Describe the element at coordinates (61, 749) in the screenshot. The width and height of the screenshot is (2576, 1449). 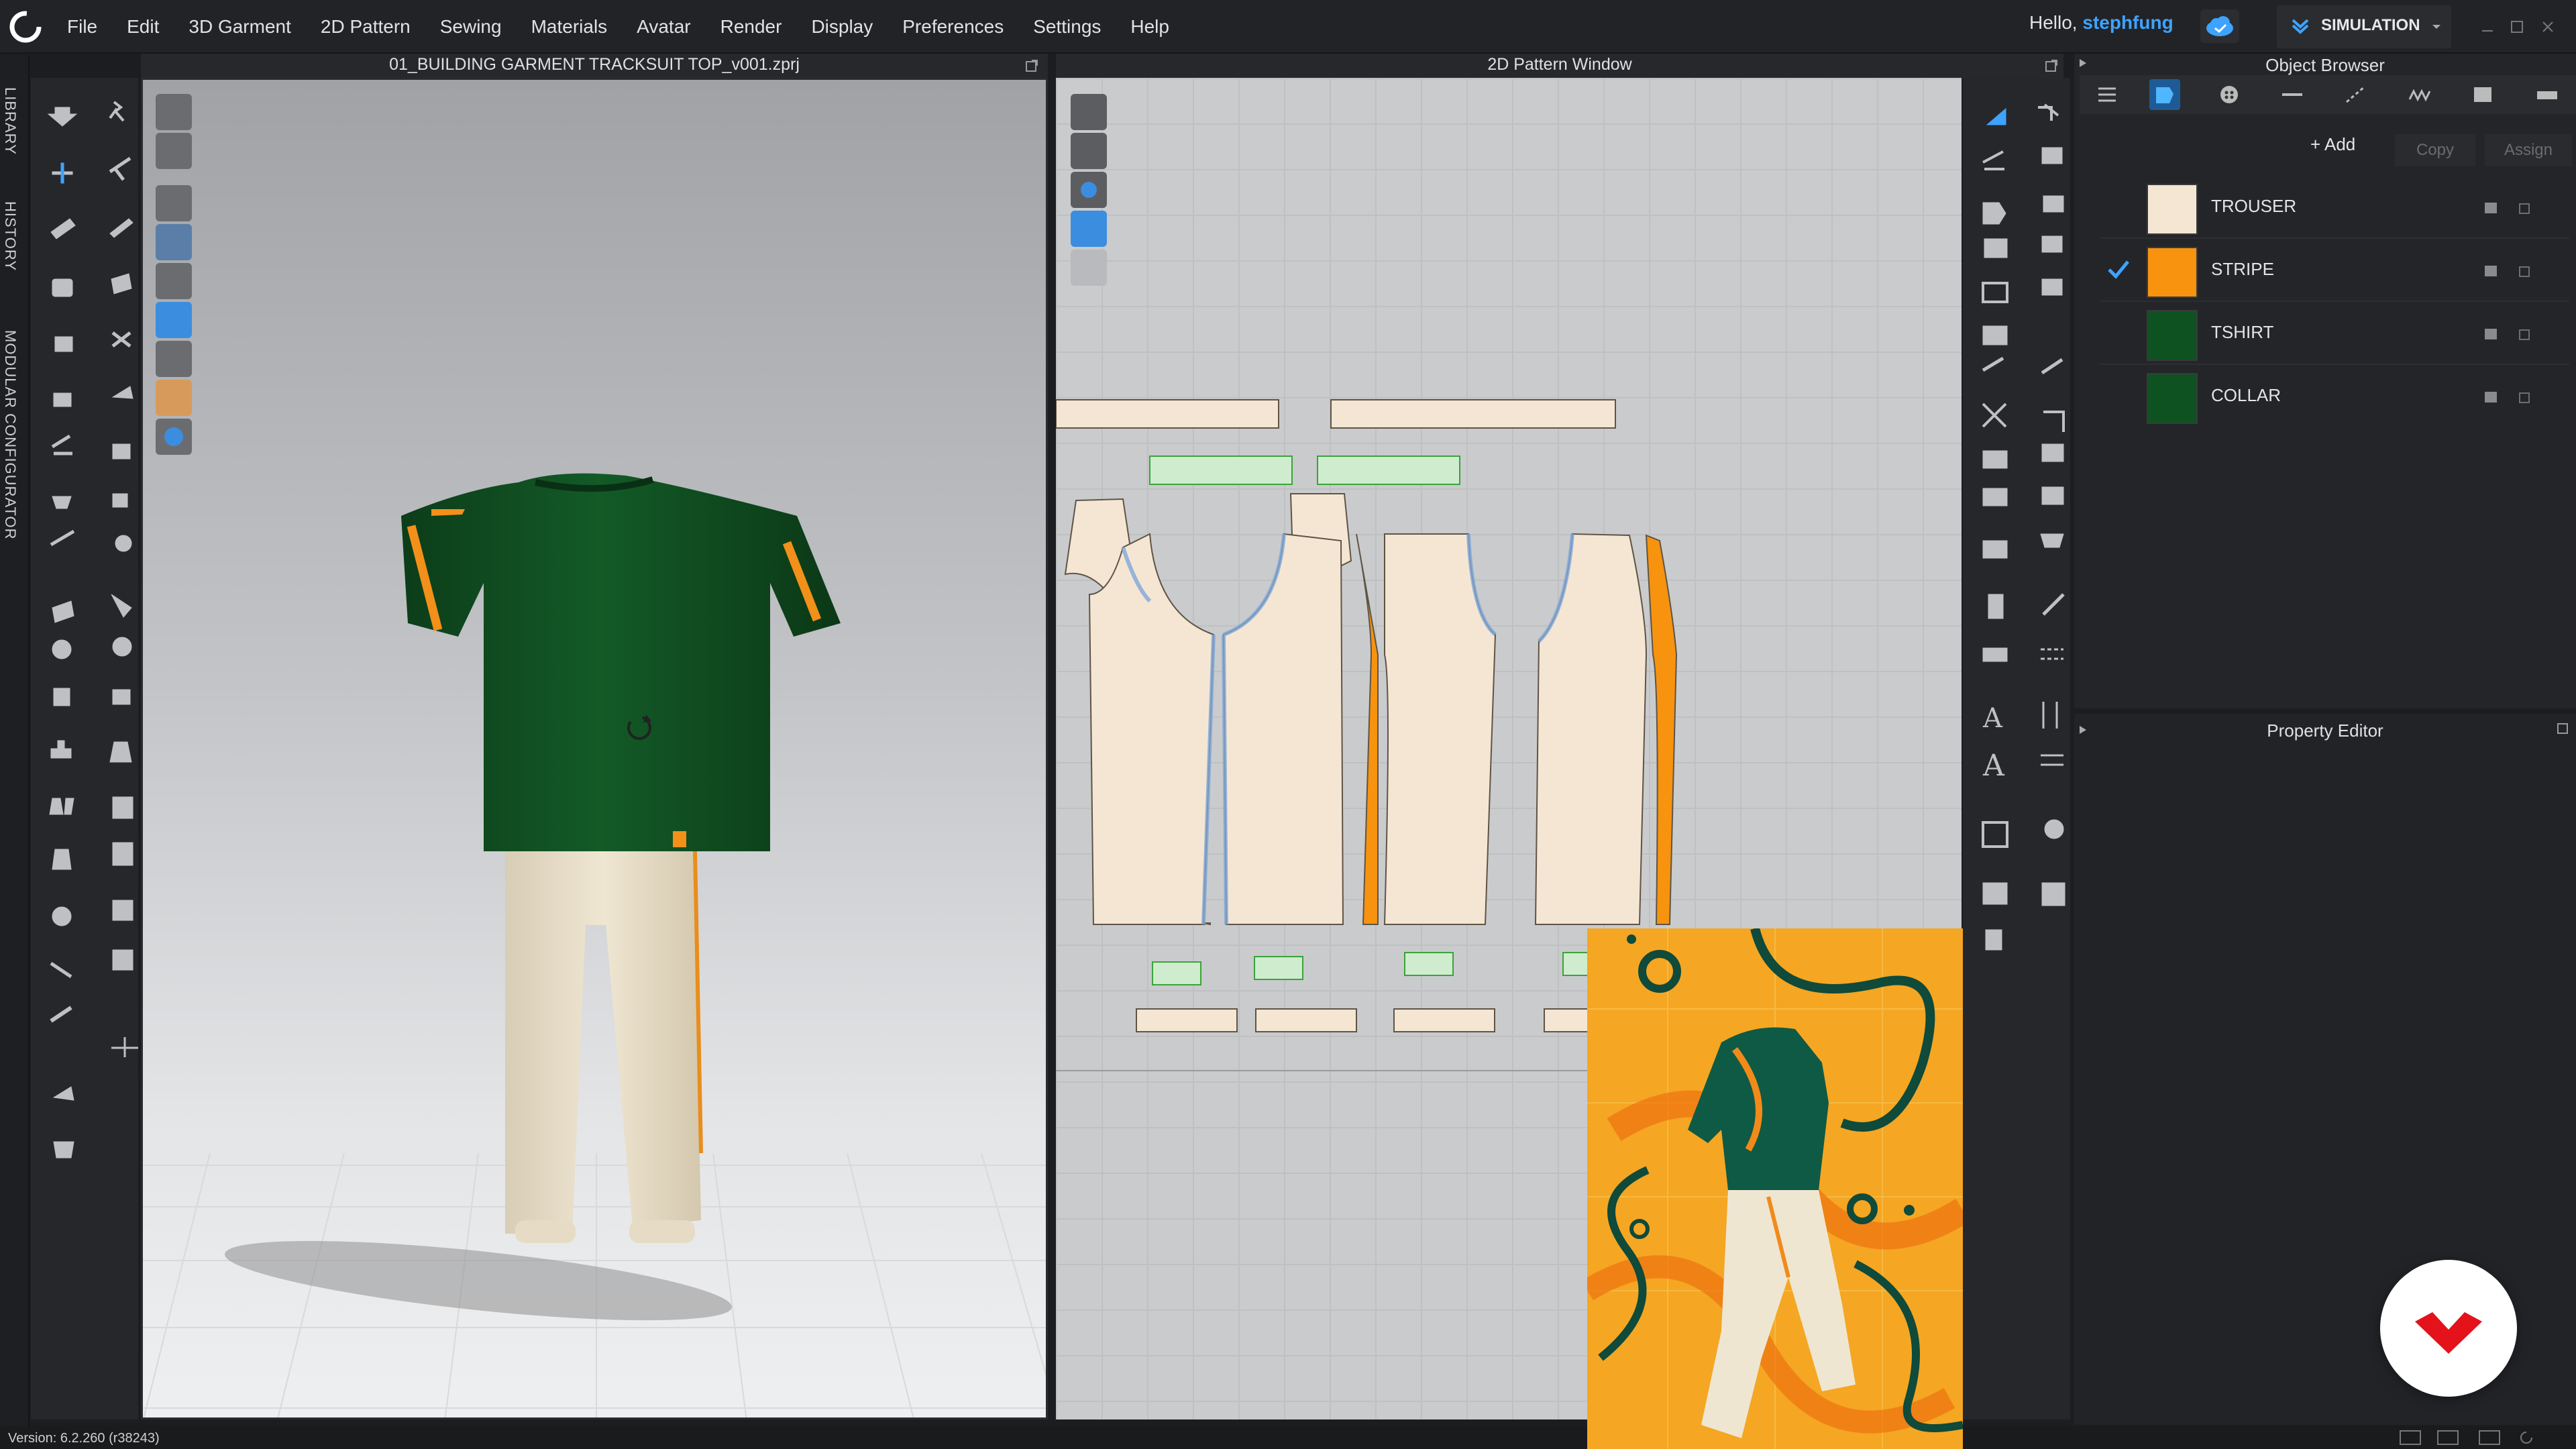
I see `fold-arrangement-icon` at that location.